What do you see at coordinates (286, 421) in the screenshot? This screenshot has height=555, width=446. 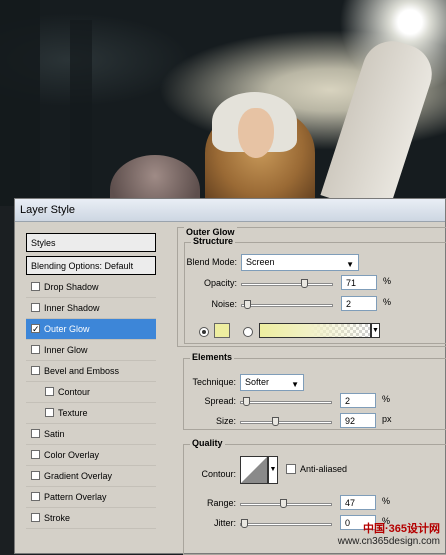 I see `size-slider` at bounding box center [286, 421].